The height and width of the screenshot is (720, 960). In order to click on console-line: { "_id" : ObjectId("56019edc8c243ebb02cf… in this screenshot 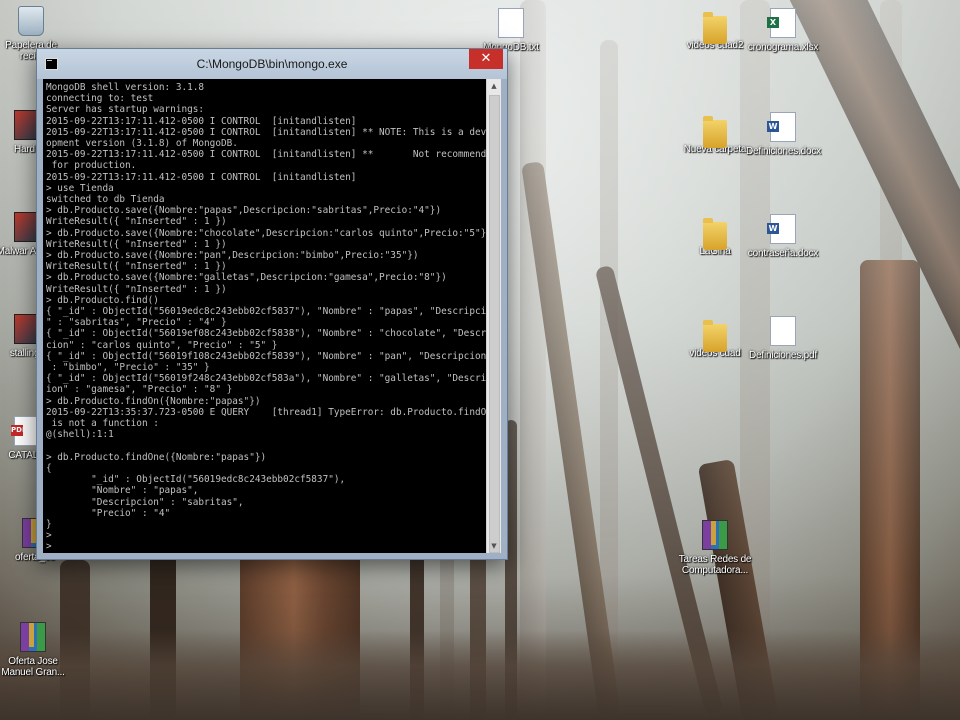, I will do `click(266, 312)`.